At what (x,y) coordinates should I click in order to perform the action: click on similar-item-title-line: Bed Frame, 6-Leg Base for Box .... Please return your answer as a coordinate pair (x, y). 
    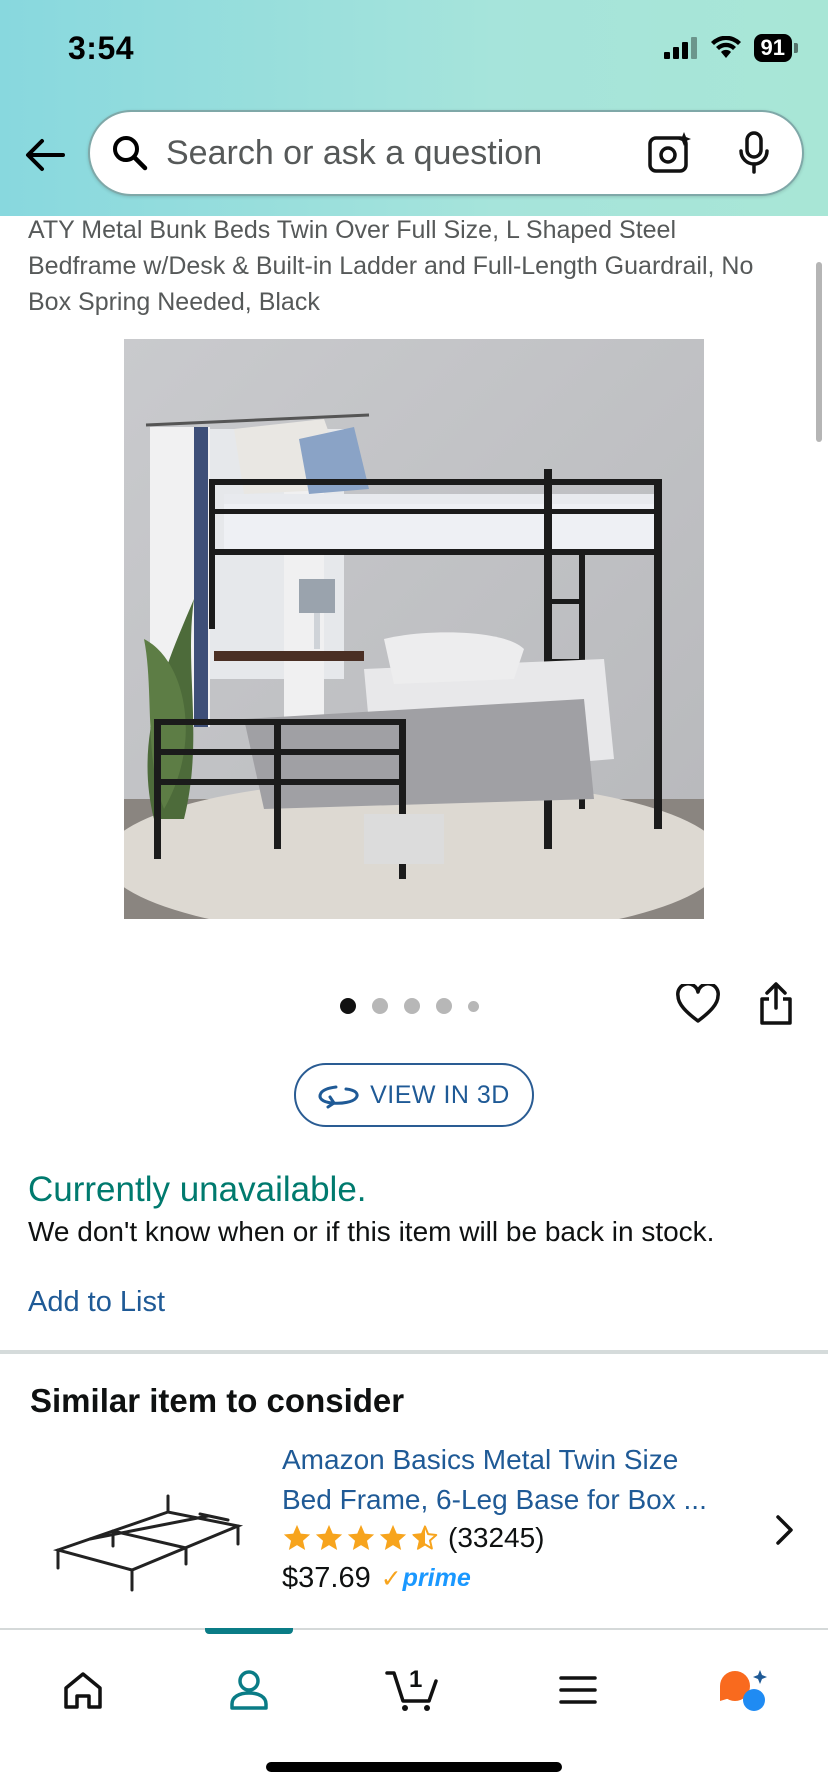
    Looking at the image, I should click on (494, 1499).